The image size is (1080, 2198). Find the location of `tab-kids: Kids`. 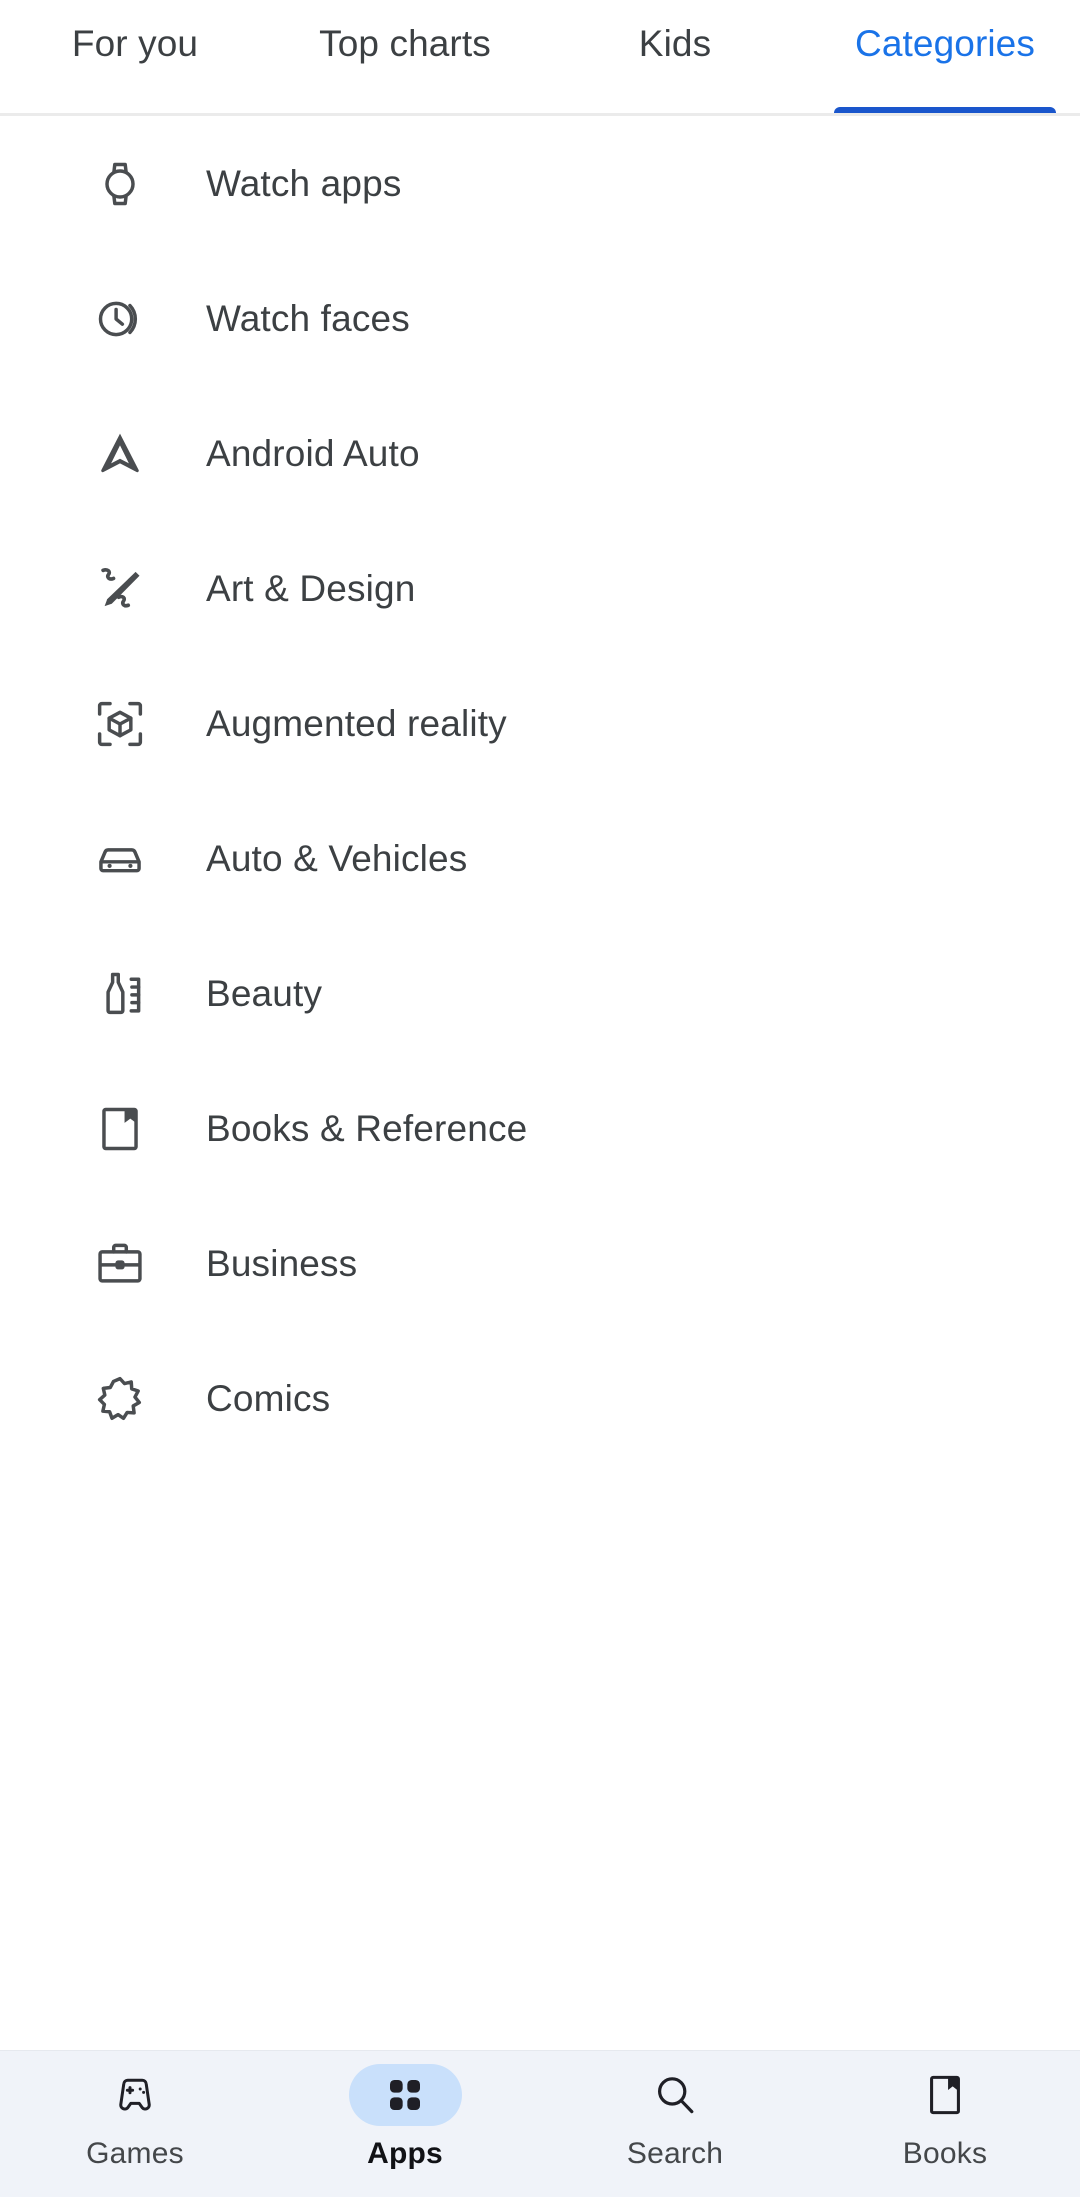

tab-kids: Kids is located at coordinates (675, 58).